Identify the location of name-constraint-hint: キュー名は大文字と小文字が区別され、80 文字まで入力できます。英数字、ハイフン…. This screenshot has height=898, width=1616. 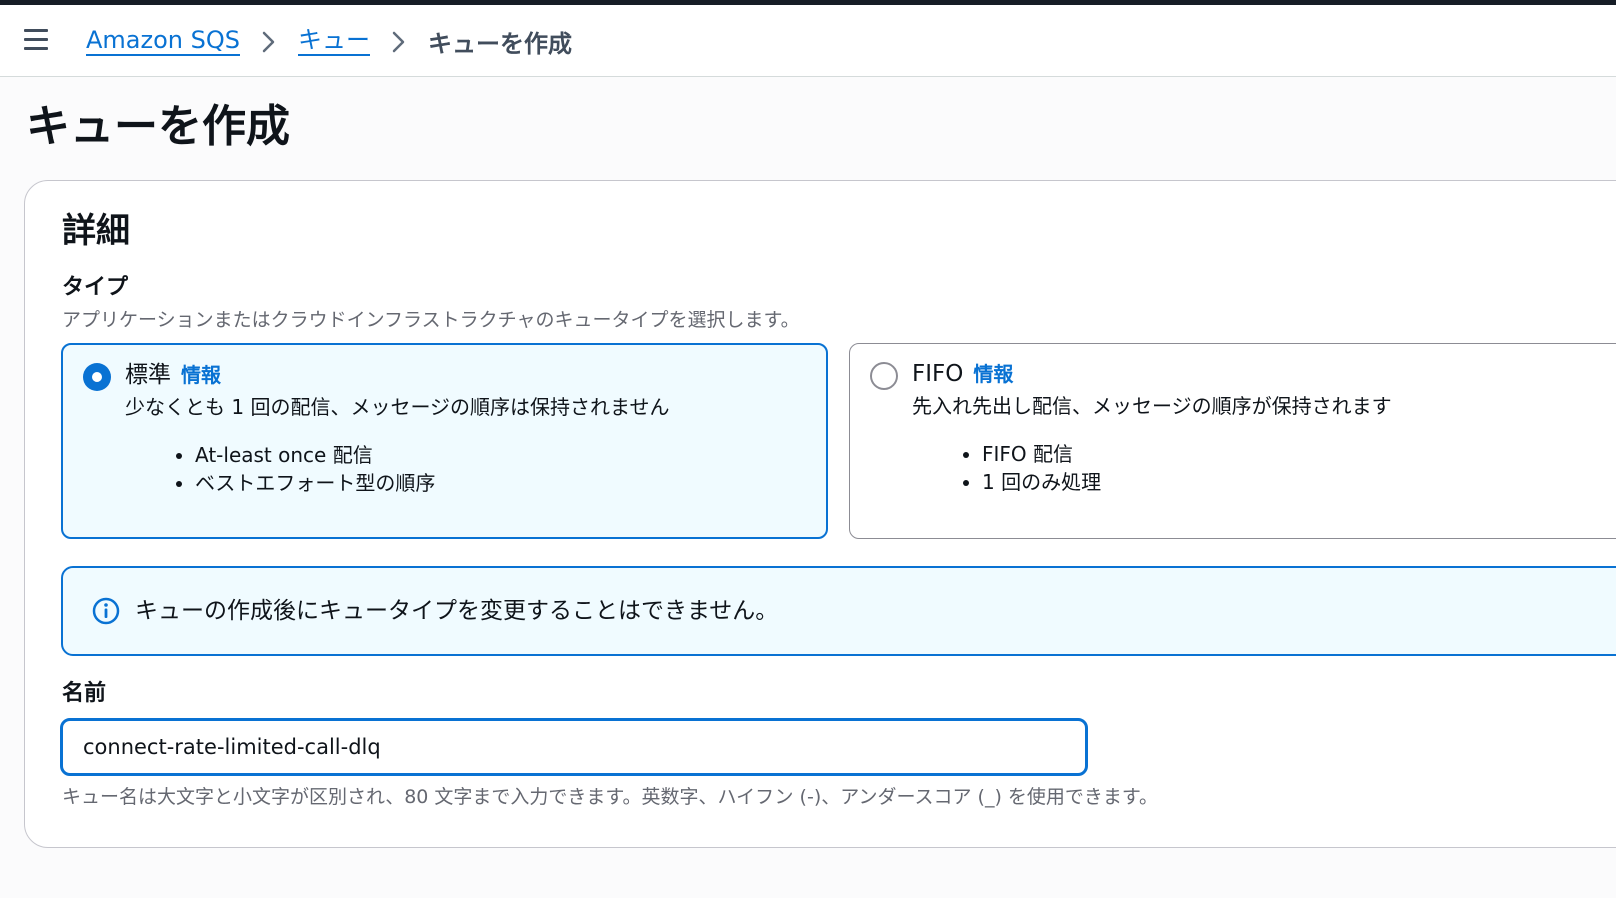
(610, 797).